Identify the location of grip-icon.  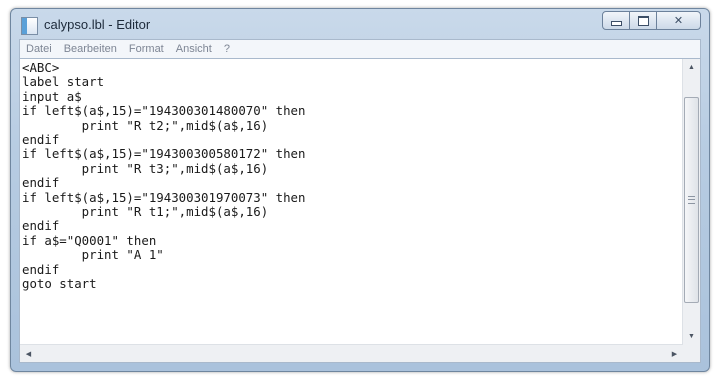
(691, 200).